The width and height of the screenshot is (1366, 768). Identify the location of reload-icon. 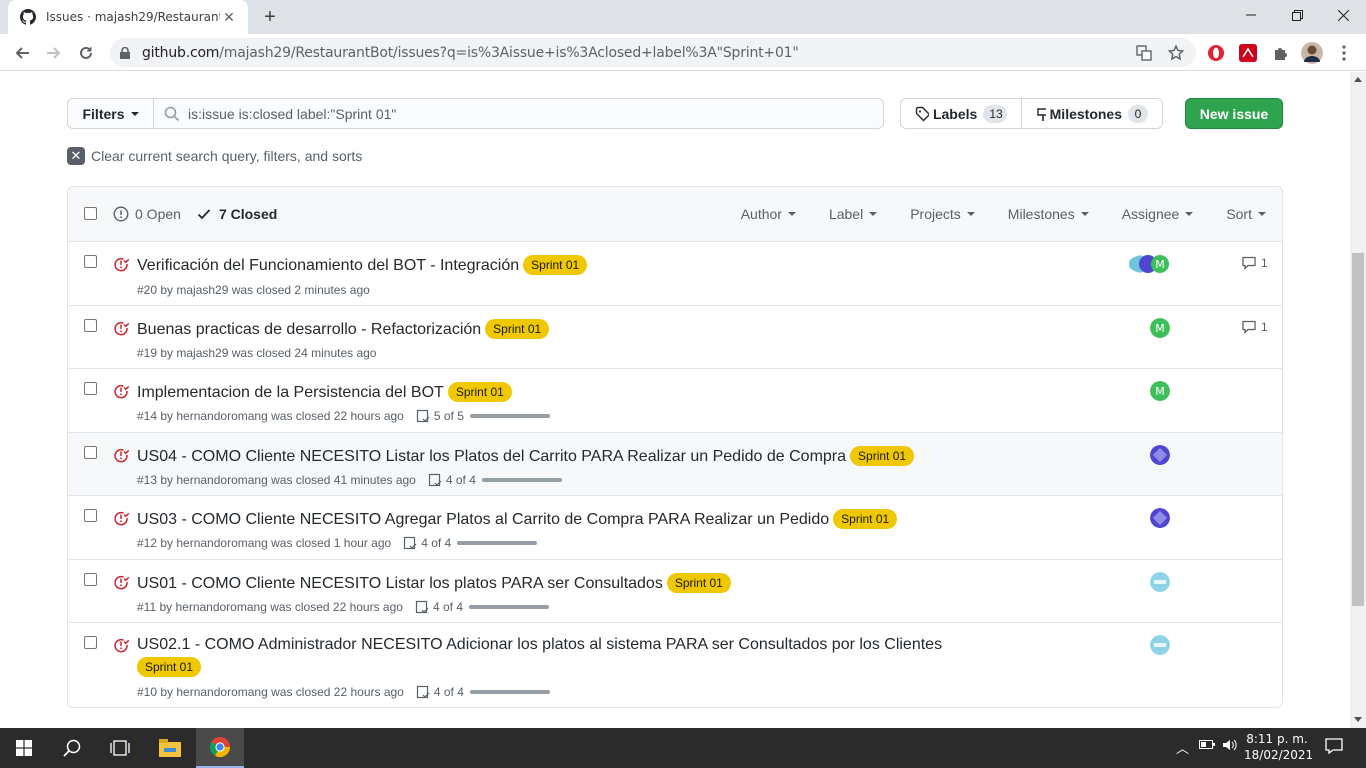
(86, 53).